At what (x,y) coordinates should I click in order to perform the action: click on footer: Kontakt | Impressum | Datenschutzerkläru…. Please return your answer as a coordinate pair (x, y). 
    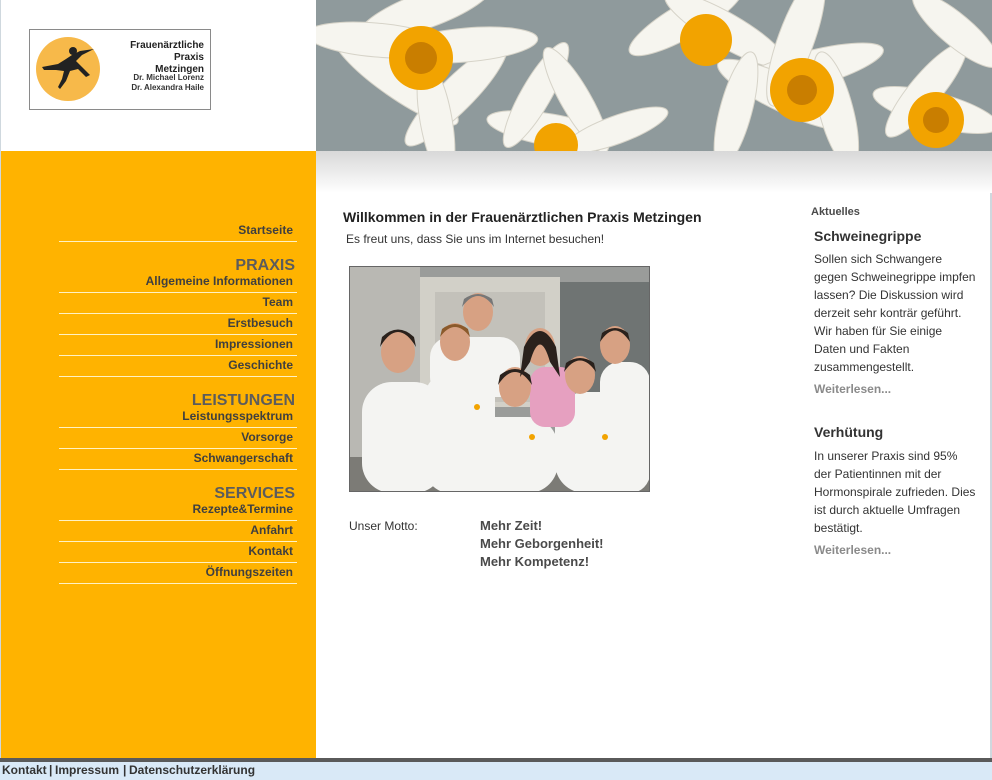
    Looking at the image, I should click on (496, 771).